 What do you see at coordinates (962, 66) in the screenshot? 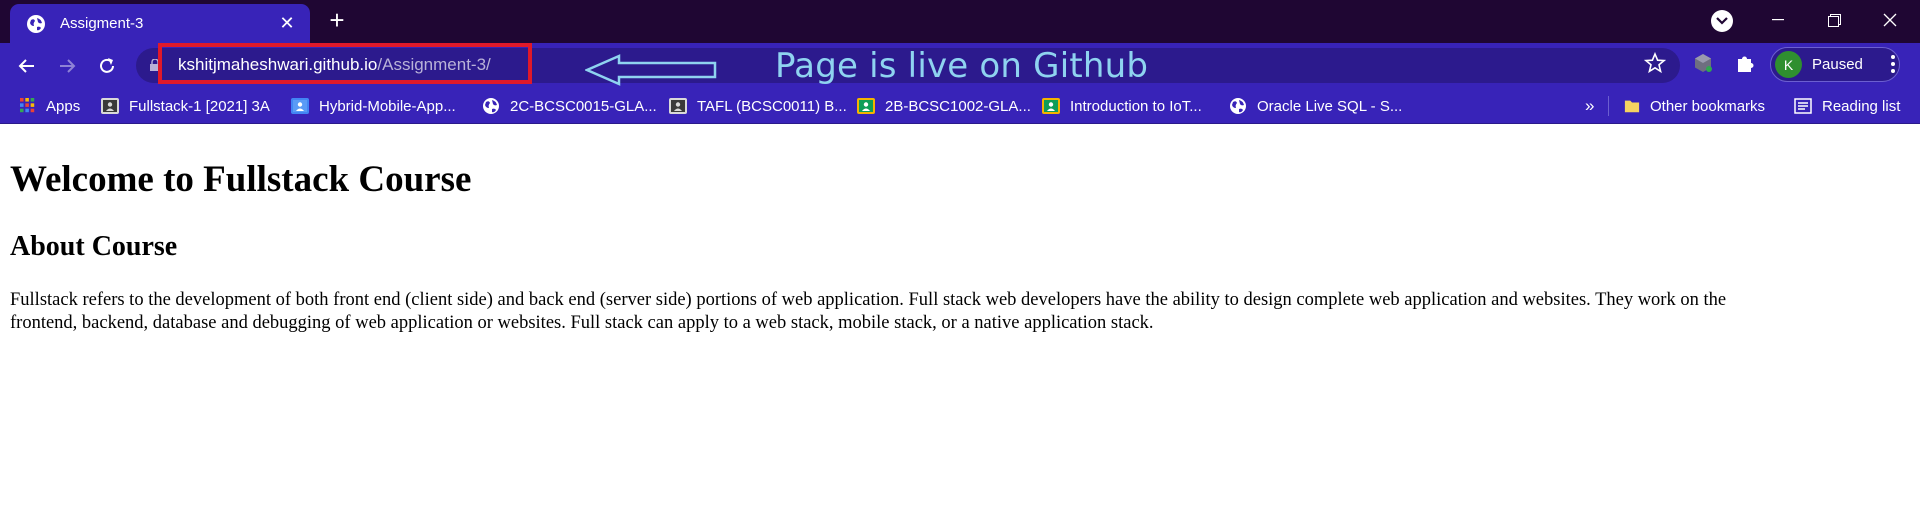
I see `annotation-text: Page is live on Github` at bounding box center [962, 66].